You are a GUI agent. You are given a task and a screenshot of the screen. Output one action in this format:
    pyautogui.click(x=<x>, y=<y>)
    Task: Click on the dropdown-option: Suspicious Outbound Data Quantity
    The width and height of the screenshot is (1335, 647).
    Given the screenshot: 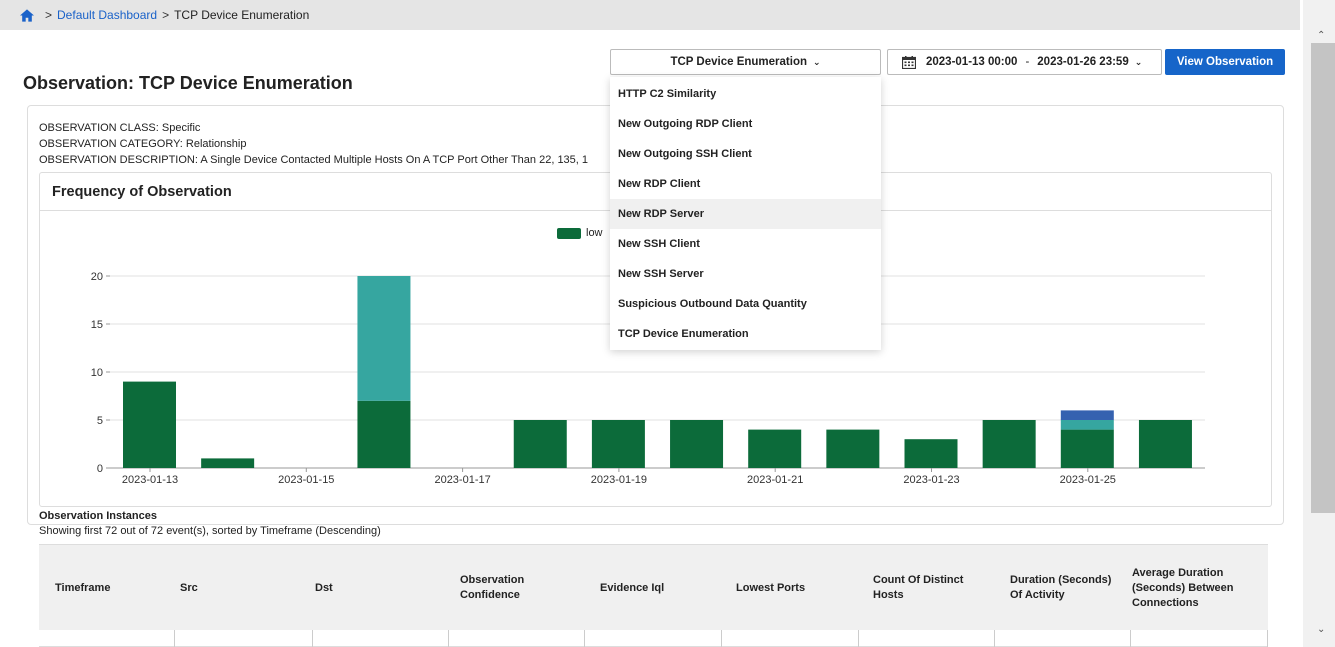 What is the action you would take?
    pyautogui.click(x=745, y=304)
    